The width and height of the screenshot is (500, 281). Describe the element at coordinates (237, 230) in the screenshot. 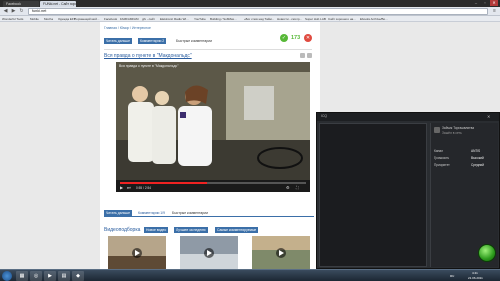

I see `filter-most-commented: Самые комментируемые` at that location.